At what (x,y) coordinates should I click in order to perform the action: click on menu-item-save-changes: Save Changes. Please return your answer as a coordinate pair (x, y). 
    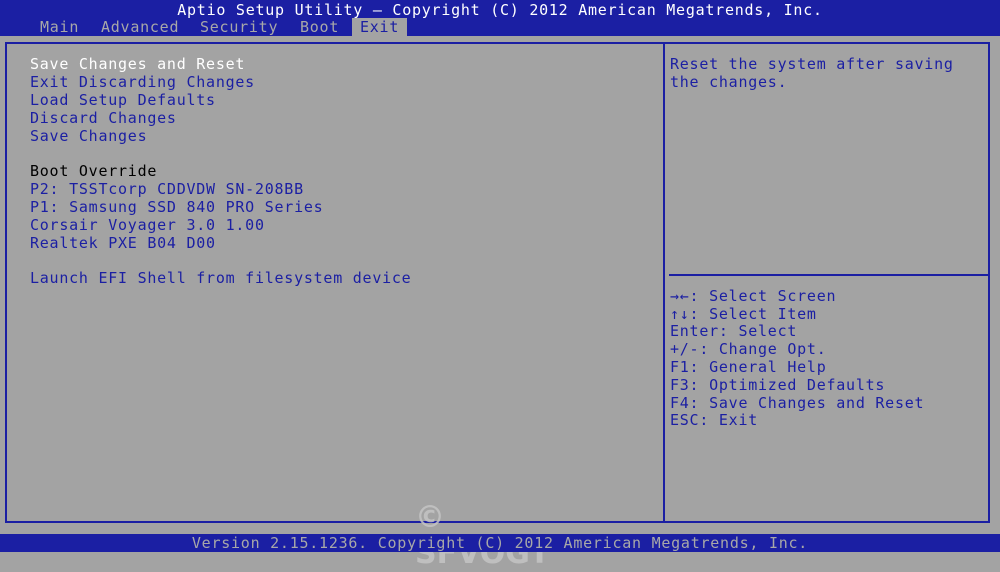
    Looking at the image, I should click on (88, 136).